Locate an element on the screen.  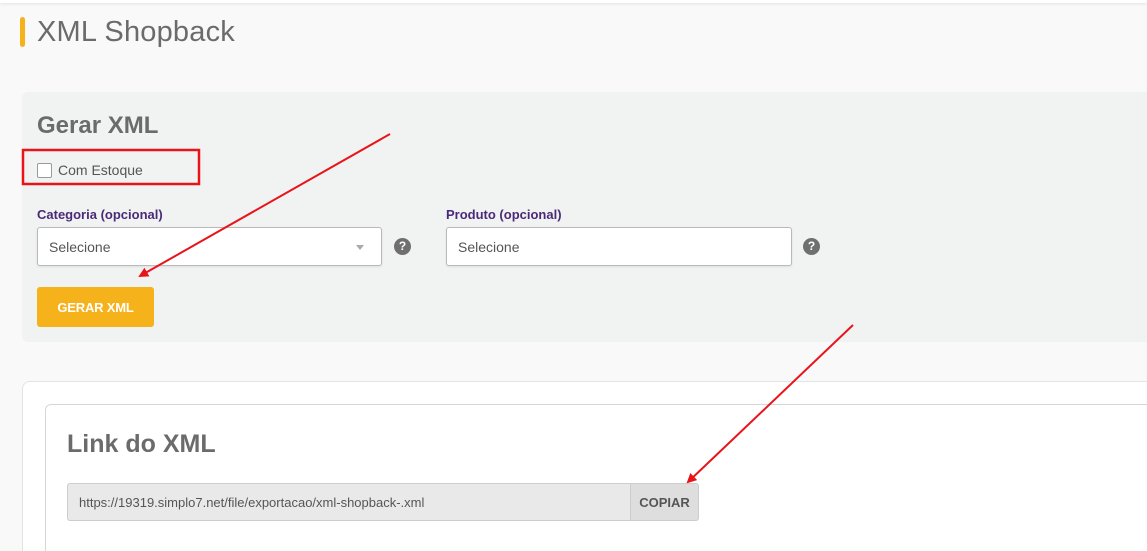
stock-checkbox is located at coordinates (44, 170).